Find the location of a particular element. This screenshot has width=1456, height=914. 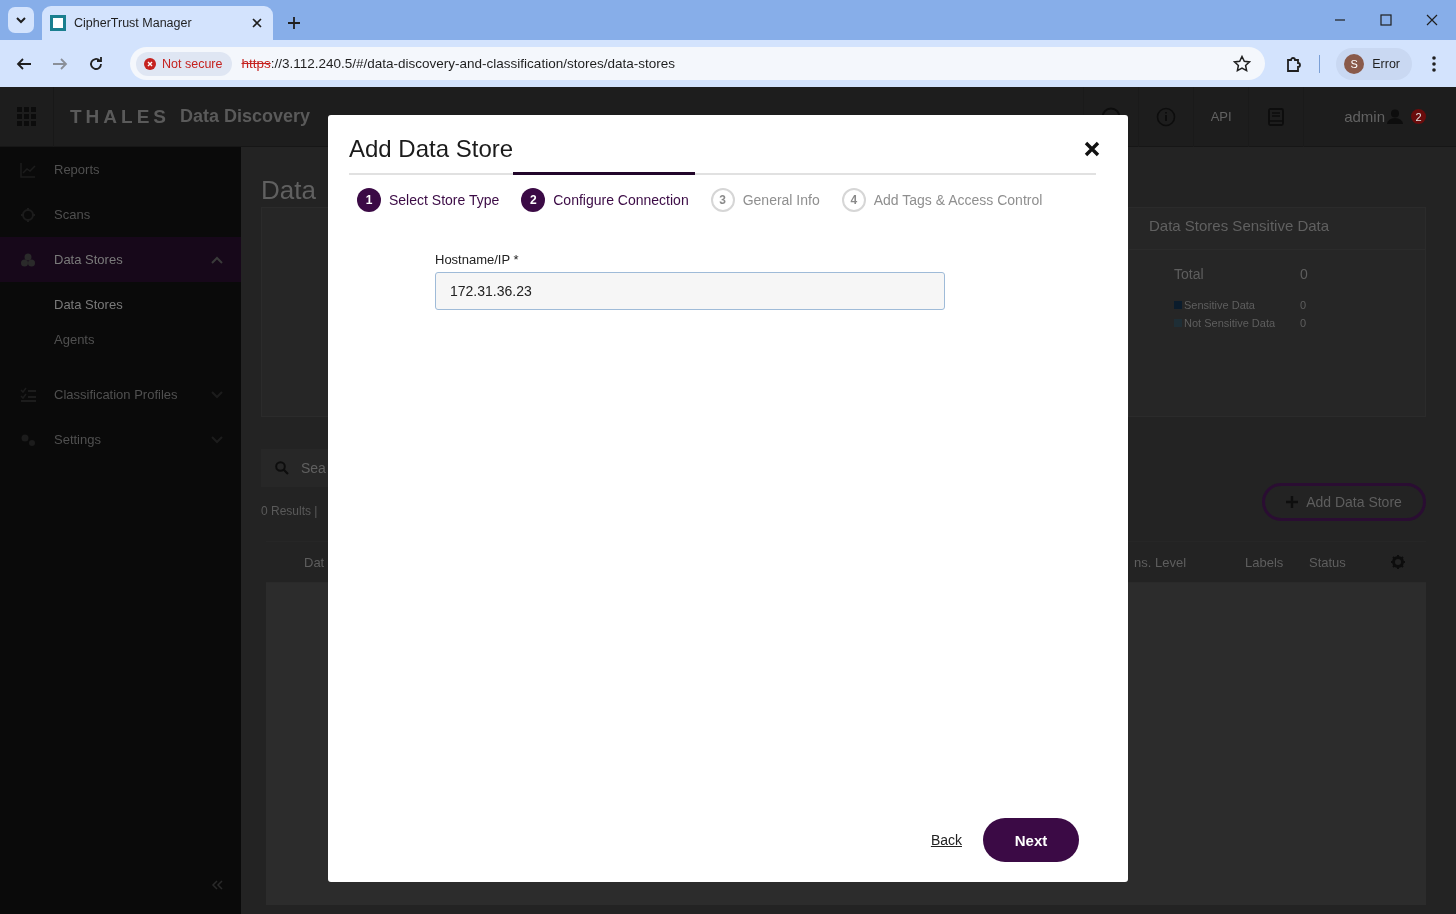

sidebar-item: Scans is located at coordinates (120, 214).